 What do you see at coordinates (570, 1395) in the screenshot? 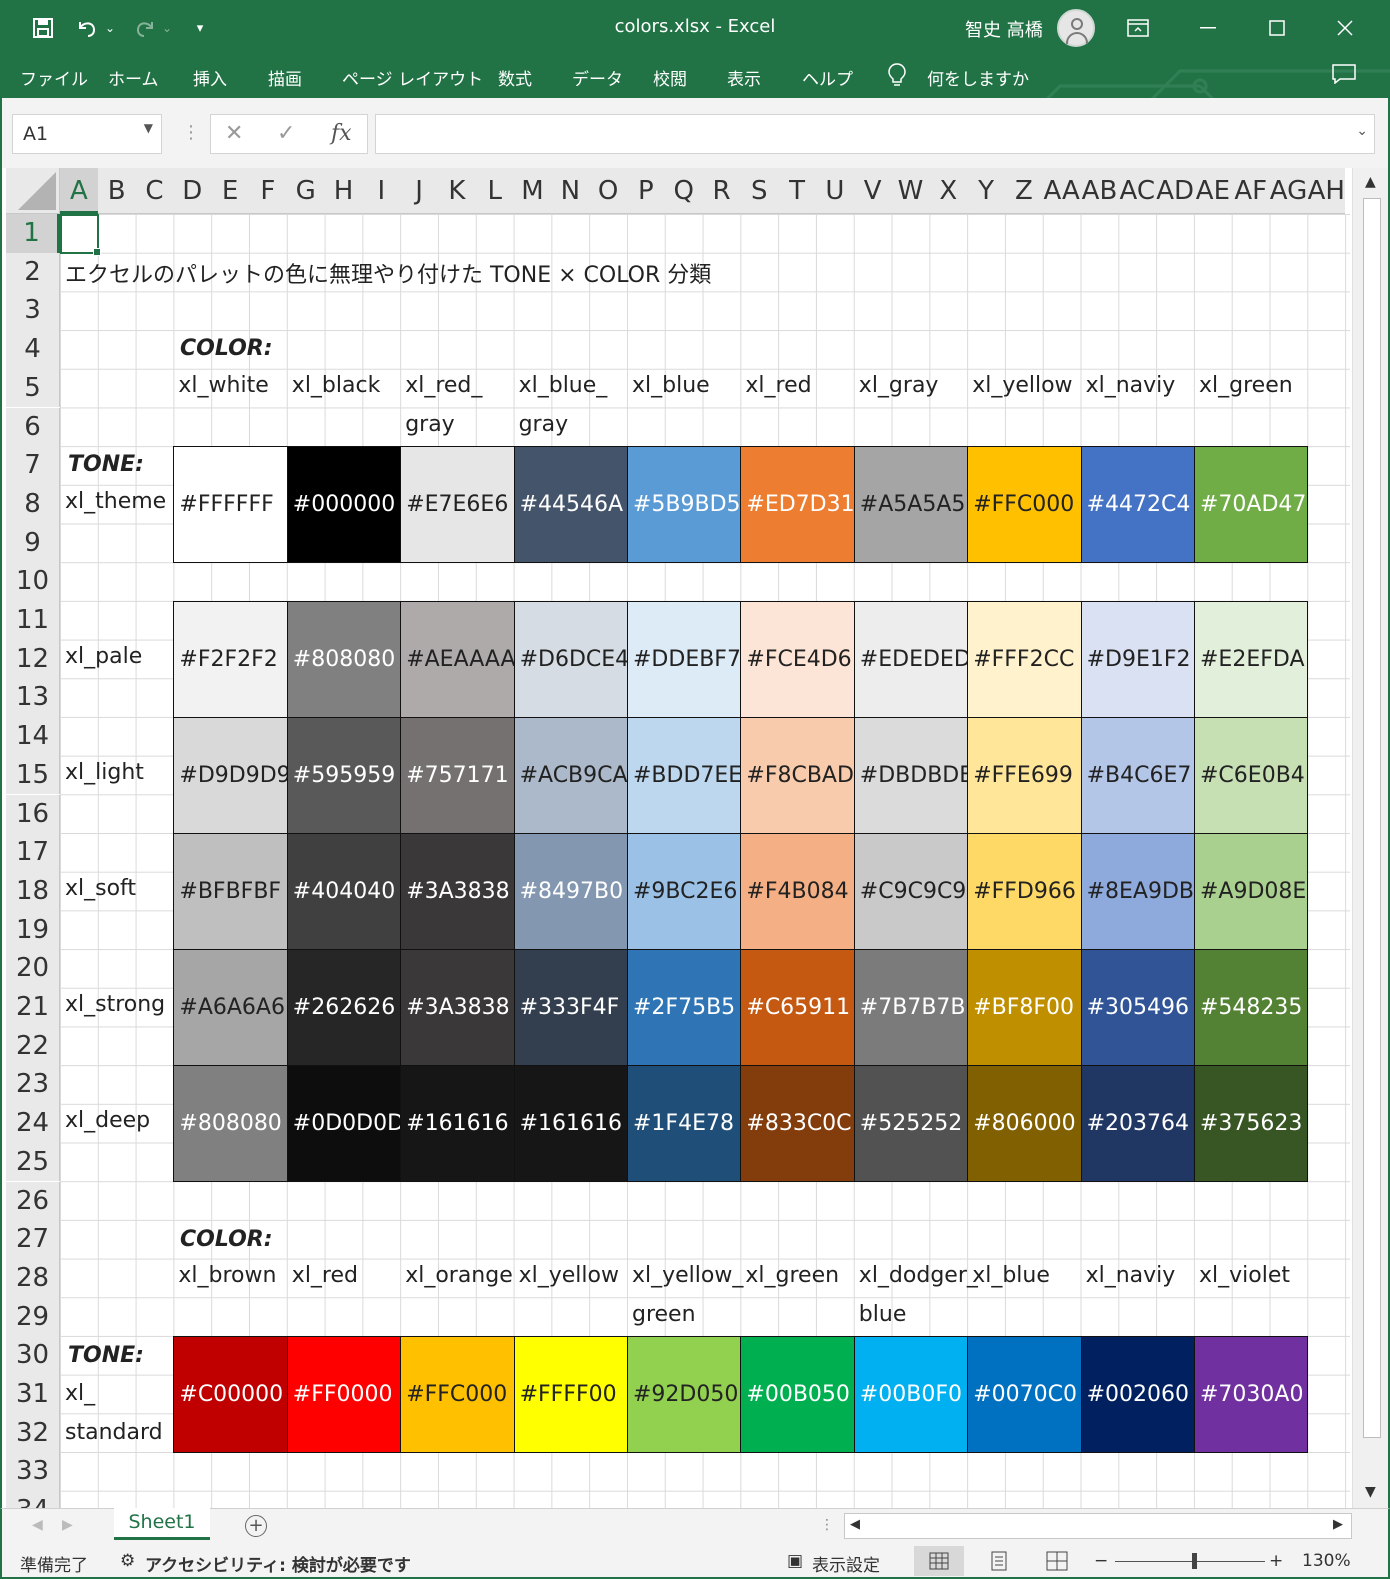
I see `standard-color-swatch: #FFFF00` at bounding box center [570, 1395].